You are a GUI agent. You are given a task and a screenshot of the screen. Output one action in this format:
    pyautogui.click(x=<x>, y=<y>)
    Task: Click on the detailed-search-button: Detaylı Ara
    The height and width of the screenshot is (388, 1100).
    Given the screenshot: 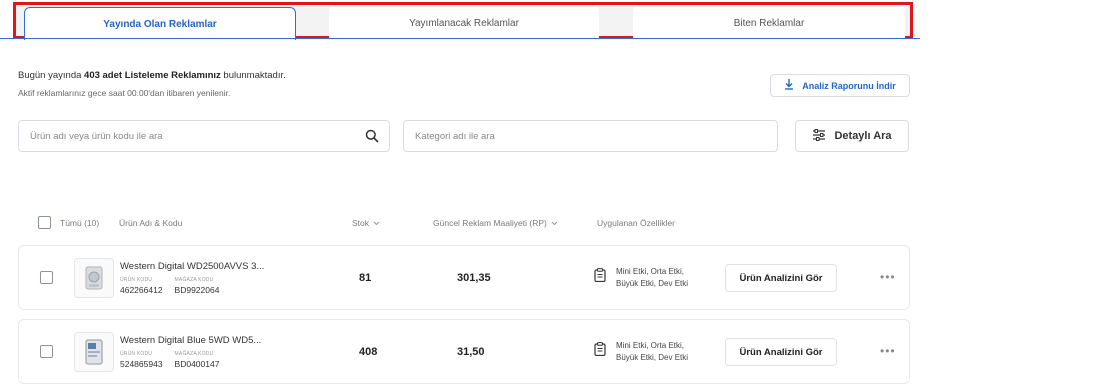 What is the action you would take?
    pyautogui.click(x=852, y=136)
    